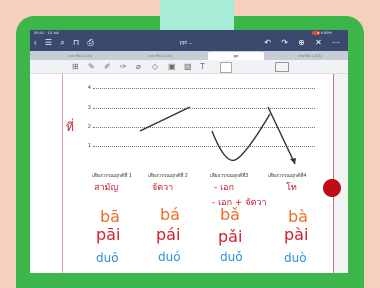 The height and width of the screenshot is (288, 380). Describe the element at coordinates (112, 176) in the screenshot. I see `tone-header-1: เสียงวรรณยุกต์ที่ 1` at that location.